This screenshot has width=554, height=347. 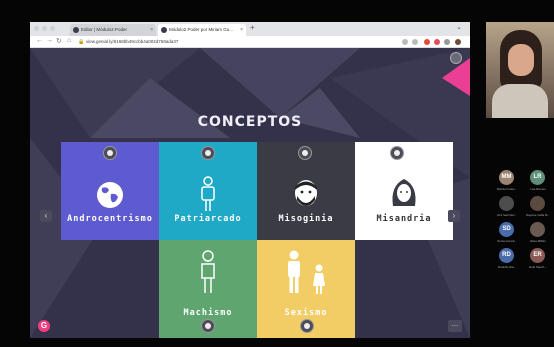 What do you see at coordinates (208, 194) in the screenshot?
I see `man-icon` at bounding box center [208, 194].